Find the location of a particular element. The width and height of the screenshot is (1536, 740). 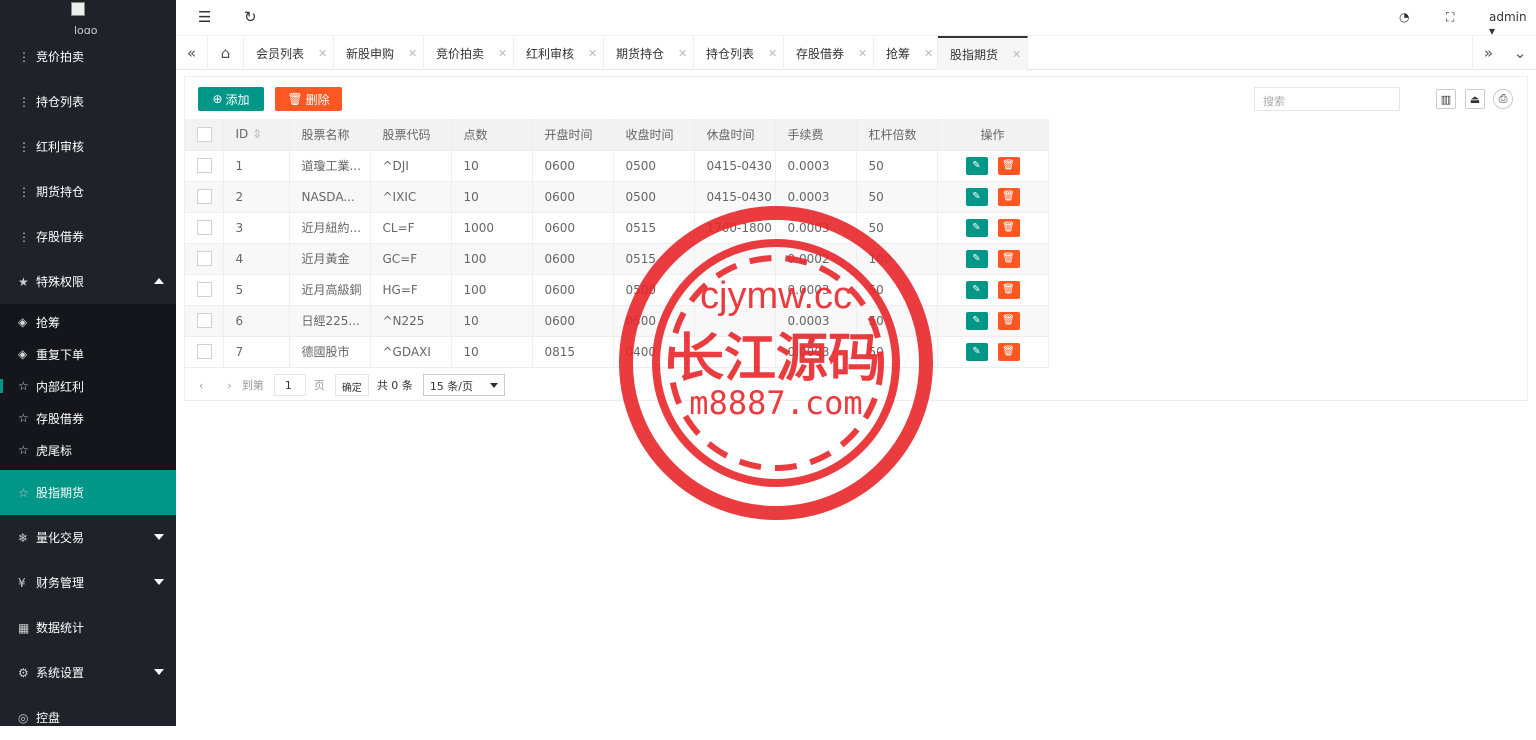

tab-item: 存股借券 ✕ is located at coordinates (829, 53).